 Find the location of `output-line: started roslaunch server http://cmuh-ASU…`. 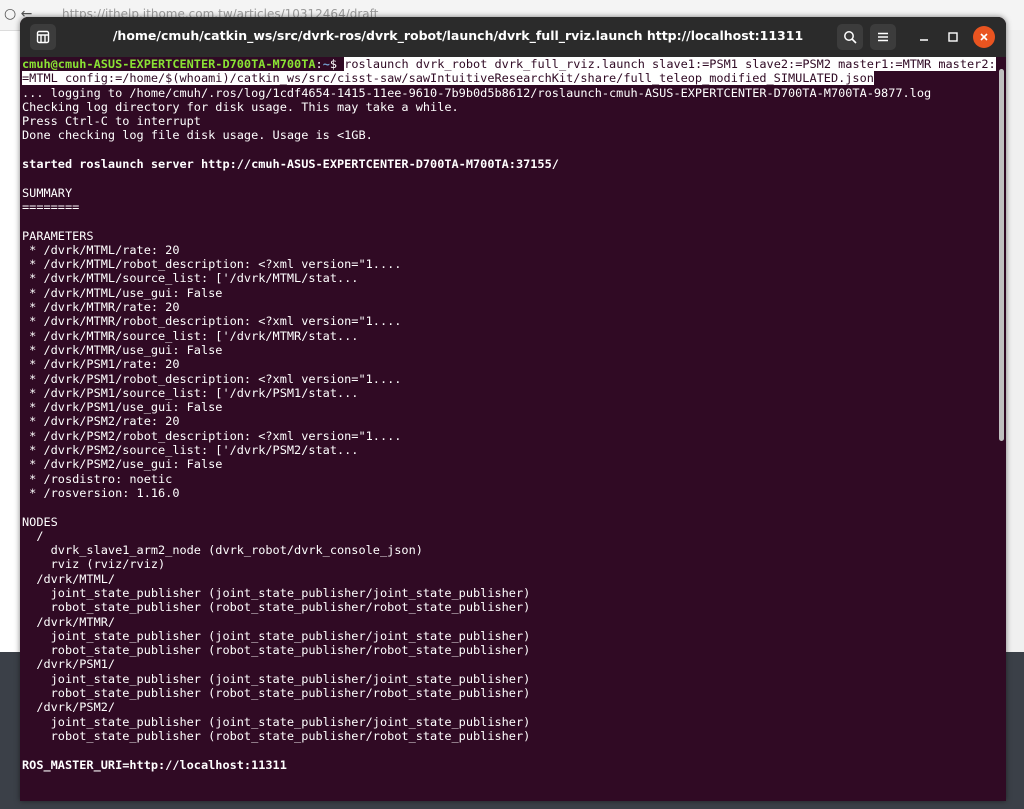

output-line: started roslaunch server http://cmuh-ASU… is located at coordinates (290, 164).